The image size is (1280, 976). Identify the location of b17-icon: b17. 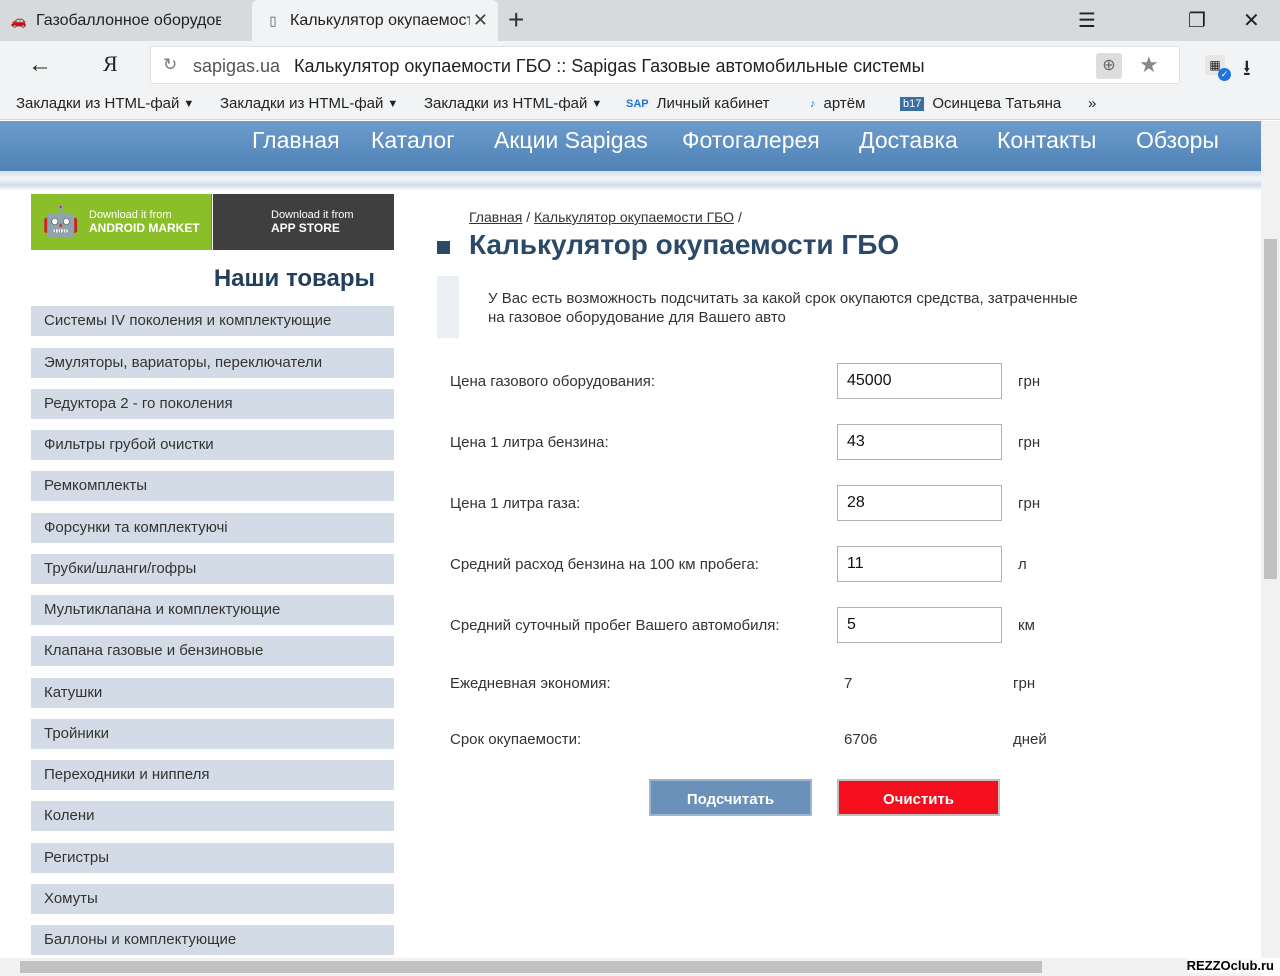
(912, 103).